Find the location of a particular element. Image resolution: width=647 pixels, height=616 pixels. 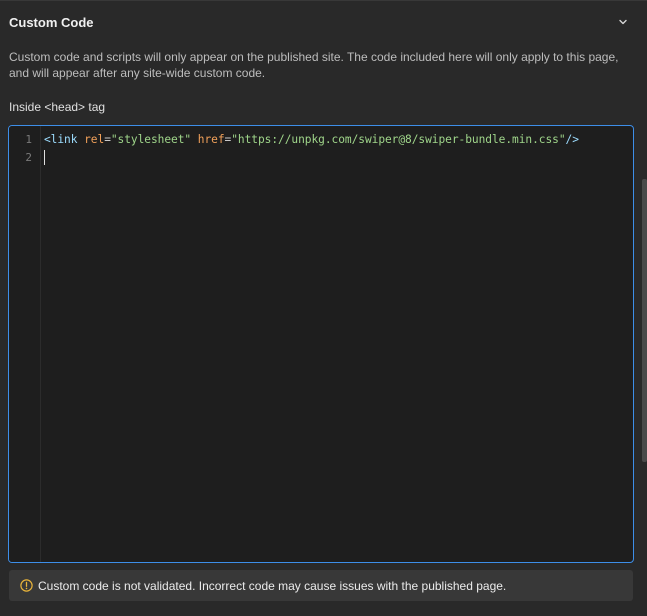

text-cursor is located at coordinates (44, 157).